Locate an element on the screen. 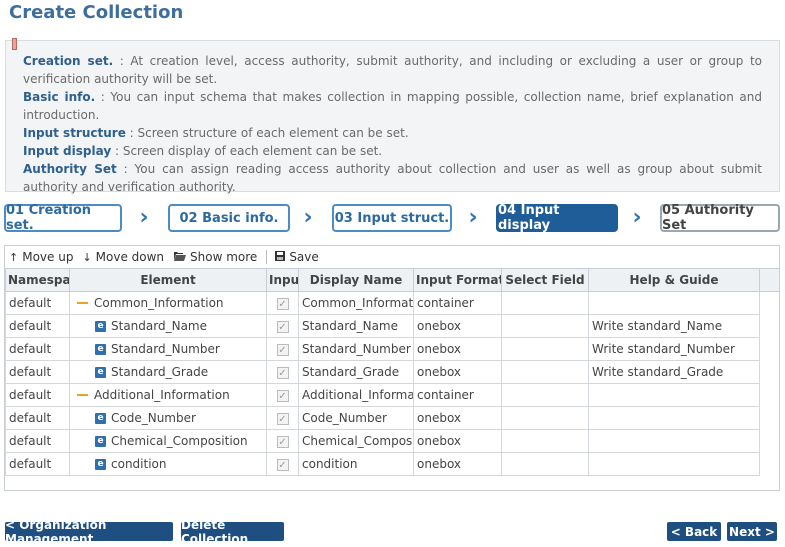 The width and height of the screenshot is (785, 547). element-label-wrap: Common_Information is located at coordinates (168, 303).